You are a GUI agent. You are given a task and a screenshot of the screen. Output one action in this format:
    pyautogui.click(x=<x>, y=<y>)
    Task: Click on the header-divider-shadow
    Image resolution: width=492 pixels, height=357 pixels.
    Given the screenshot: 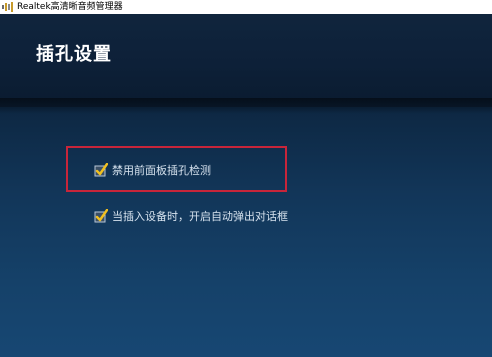 What is the action you would take?
    pyautogui.click(x=246, y=106)
    